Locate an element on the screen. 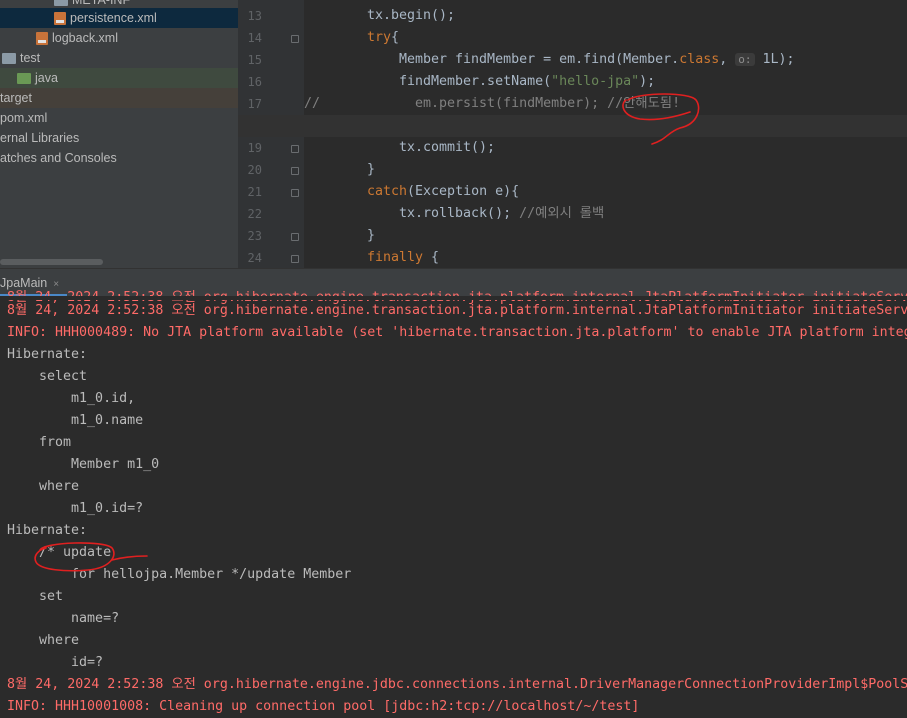  code-token: , is located at coordinates (727, 59).